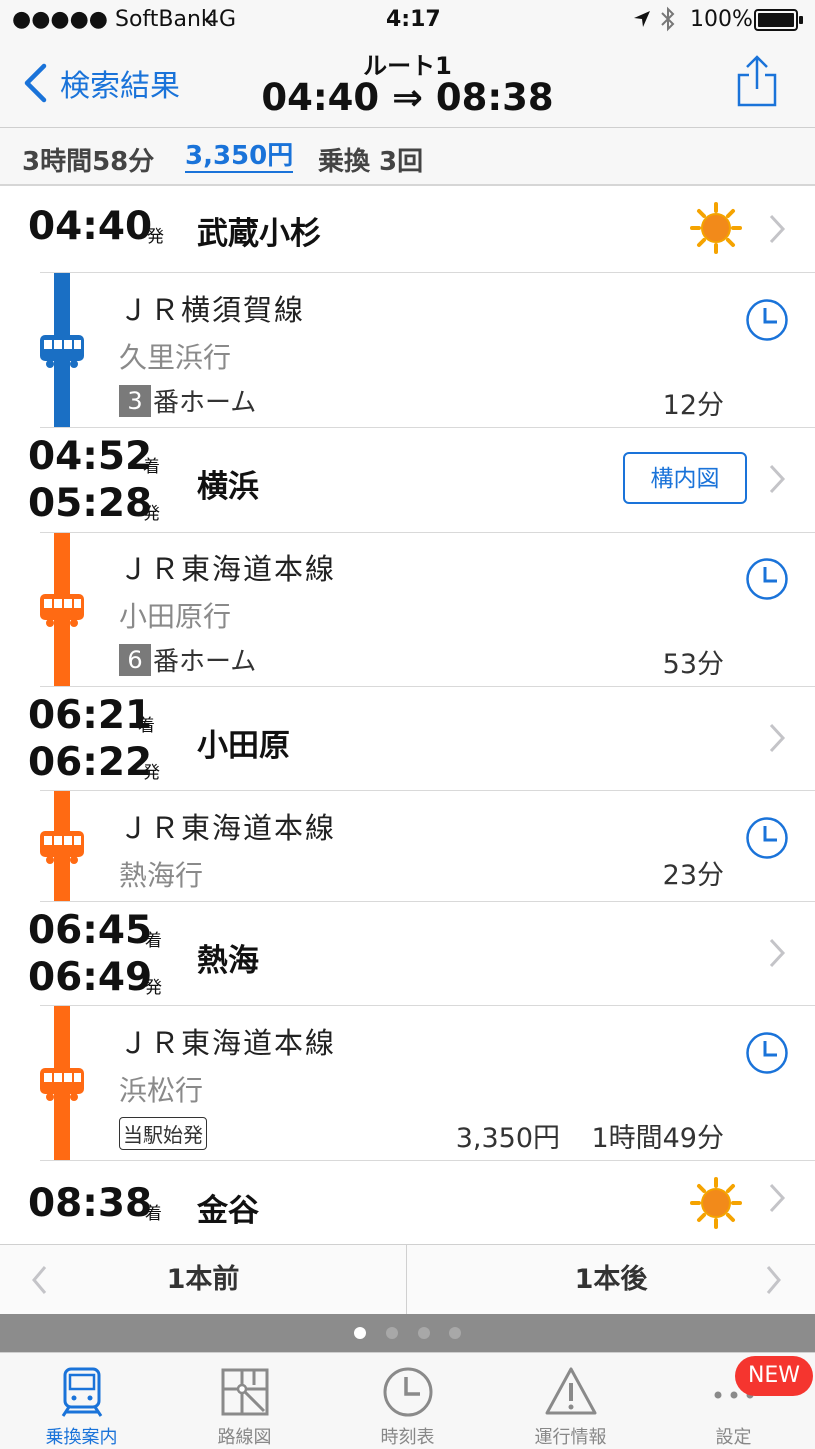 This screenshot has height=1449, width=815. I want to click on tab-label: 路線図, so click(244, 1437).